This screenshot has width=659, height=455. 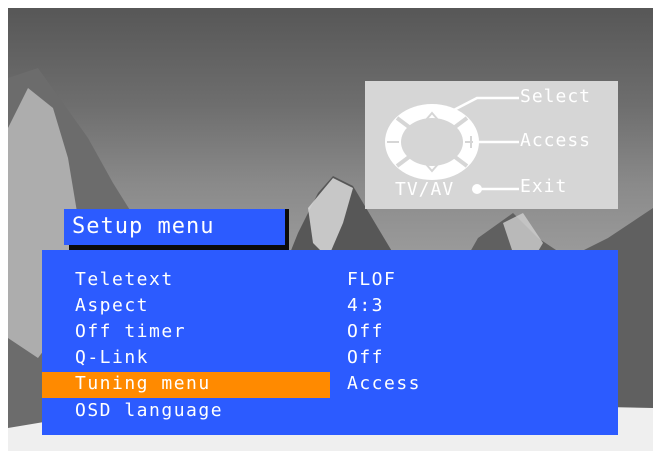 I want to click on menu-item-label: Tuning menu, so click(x=143, y=383).